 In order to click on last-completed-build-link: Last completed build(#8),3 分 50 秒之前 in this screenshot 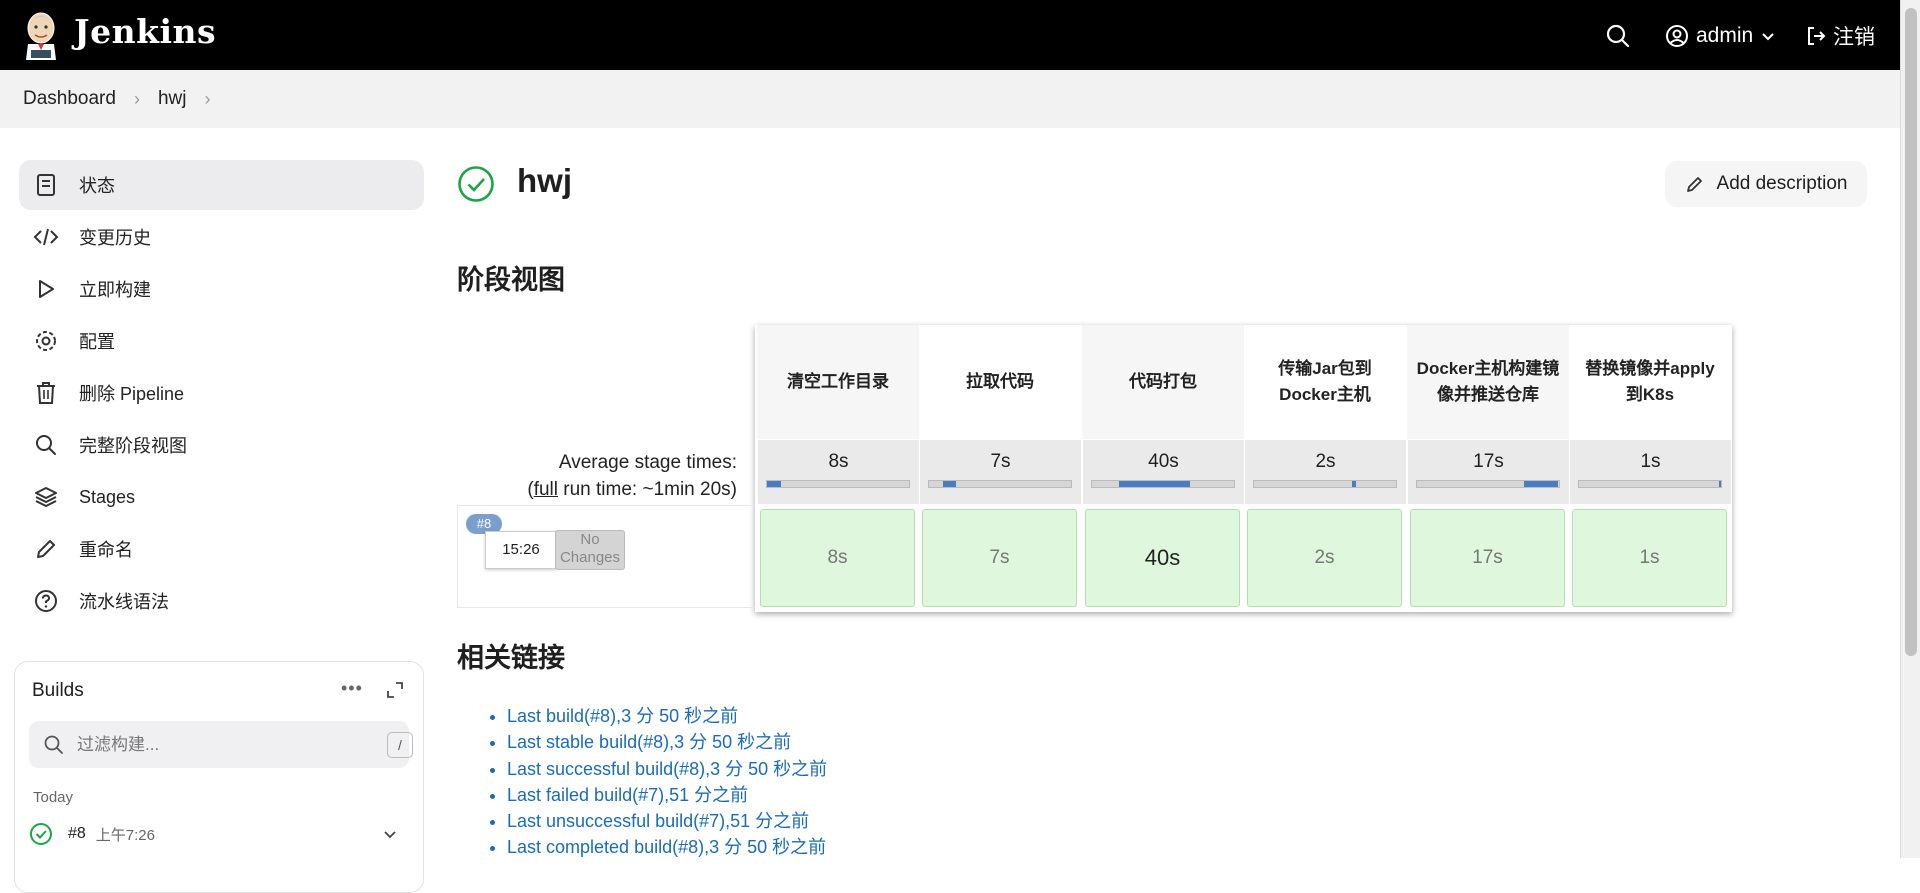, I will do `click(666, 847)`.